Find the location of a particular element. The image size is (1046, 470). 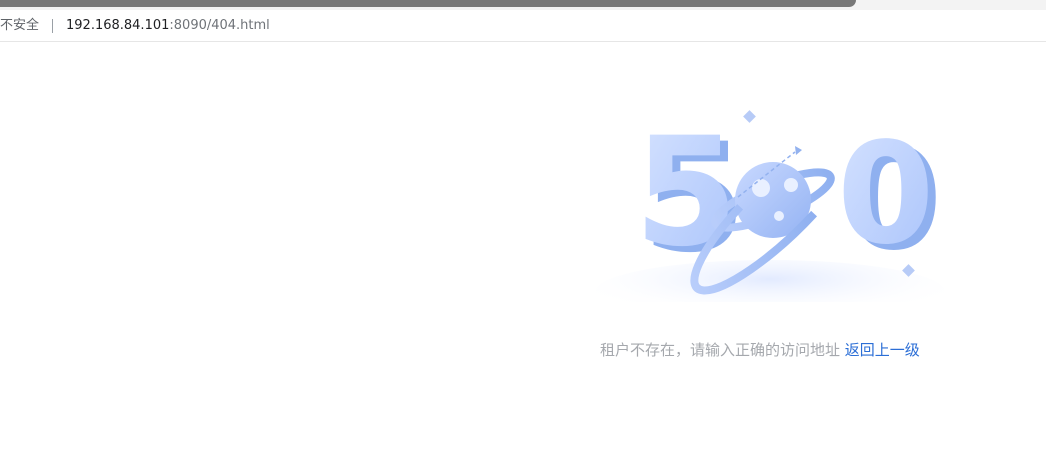

browser-tabstrip is located at coordinates (523, 5).